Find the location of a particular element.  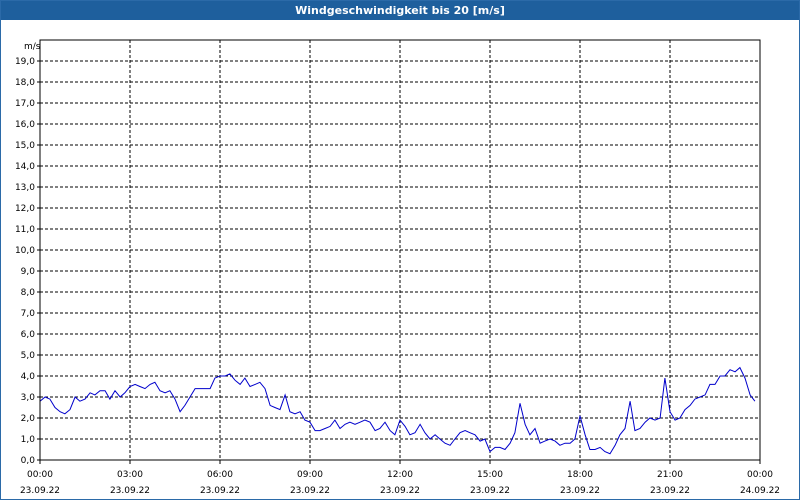

y-tick-label: 15,0 is located at coordinates (25, 146).